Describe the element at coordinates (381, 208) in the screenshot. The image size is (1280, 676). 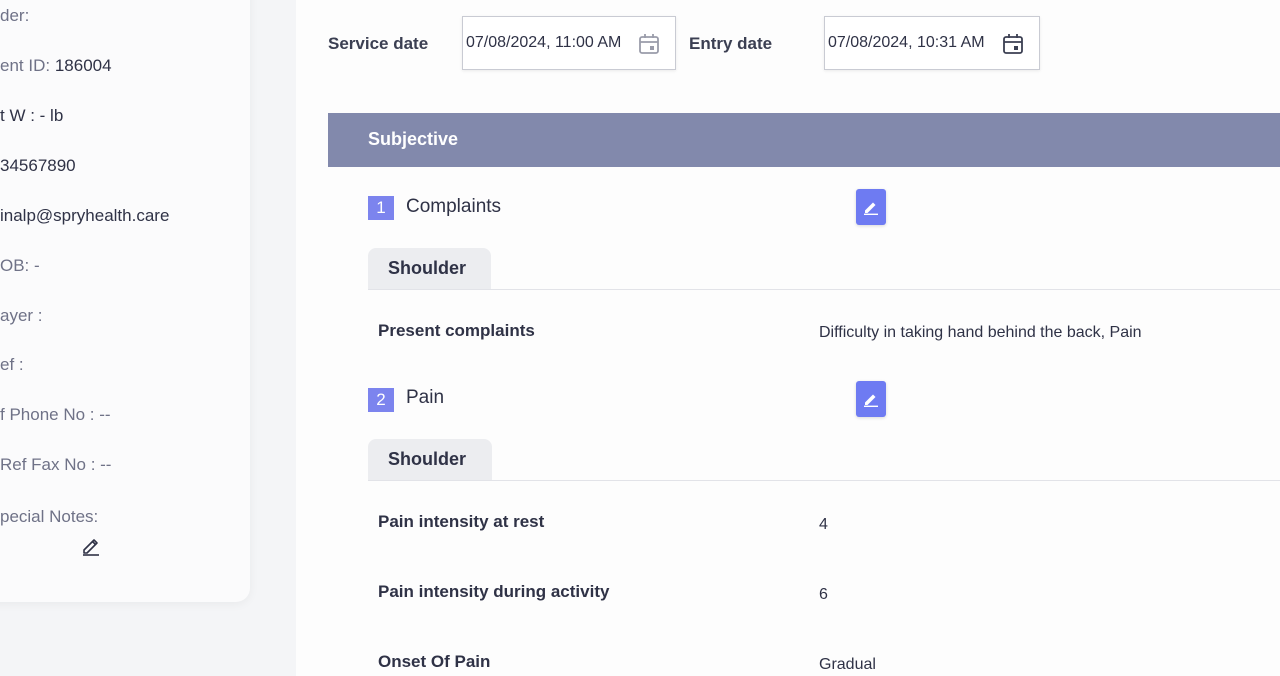
I see `item-number-badge: 1` at that location.